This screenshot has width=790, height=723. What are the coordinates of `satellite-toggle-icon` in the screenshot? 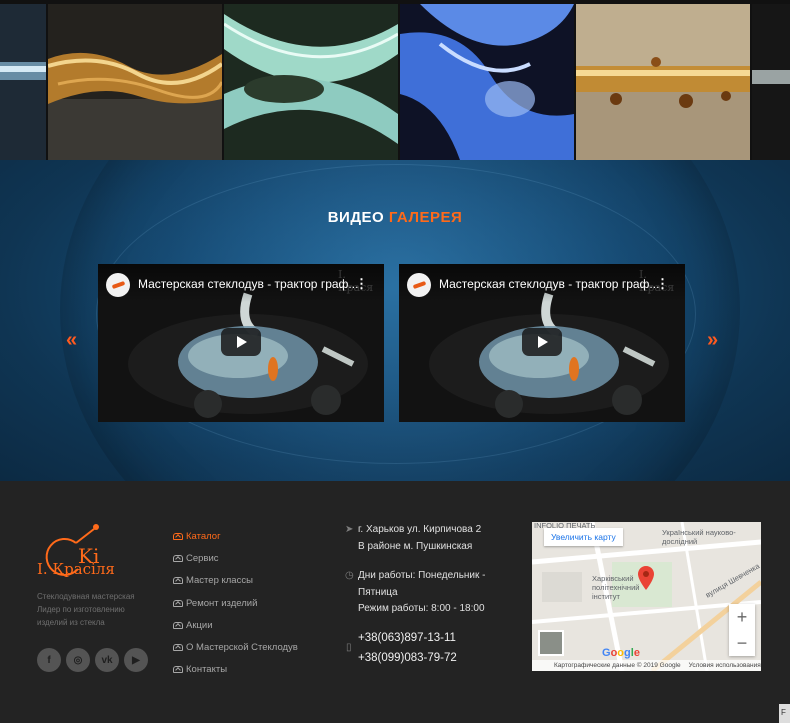 It's located at (551, 643).